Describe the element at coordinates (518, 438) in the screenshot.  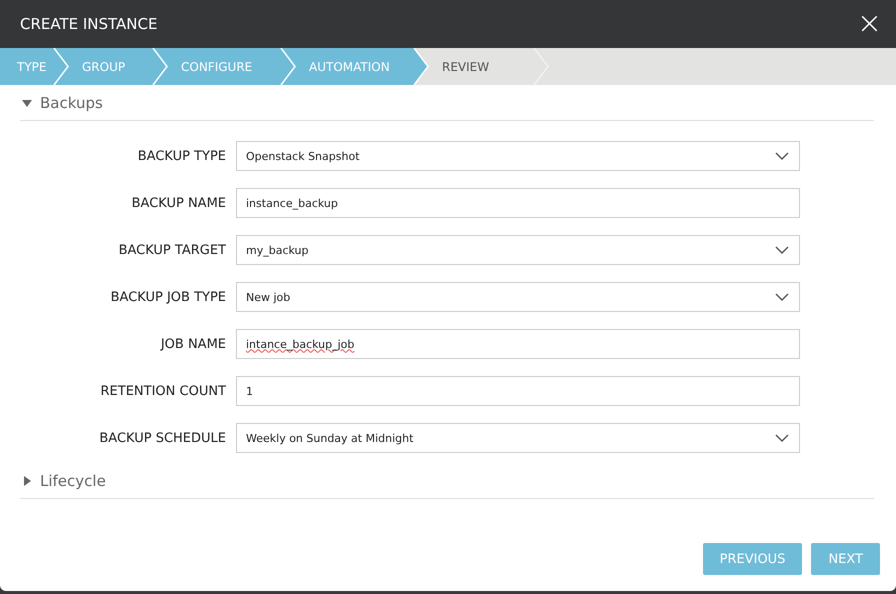
I see `dropdown: Weekly on Sunday at Midnight` at that location.